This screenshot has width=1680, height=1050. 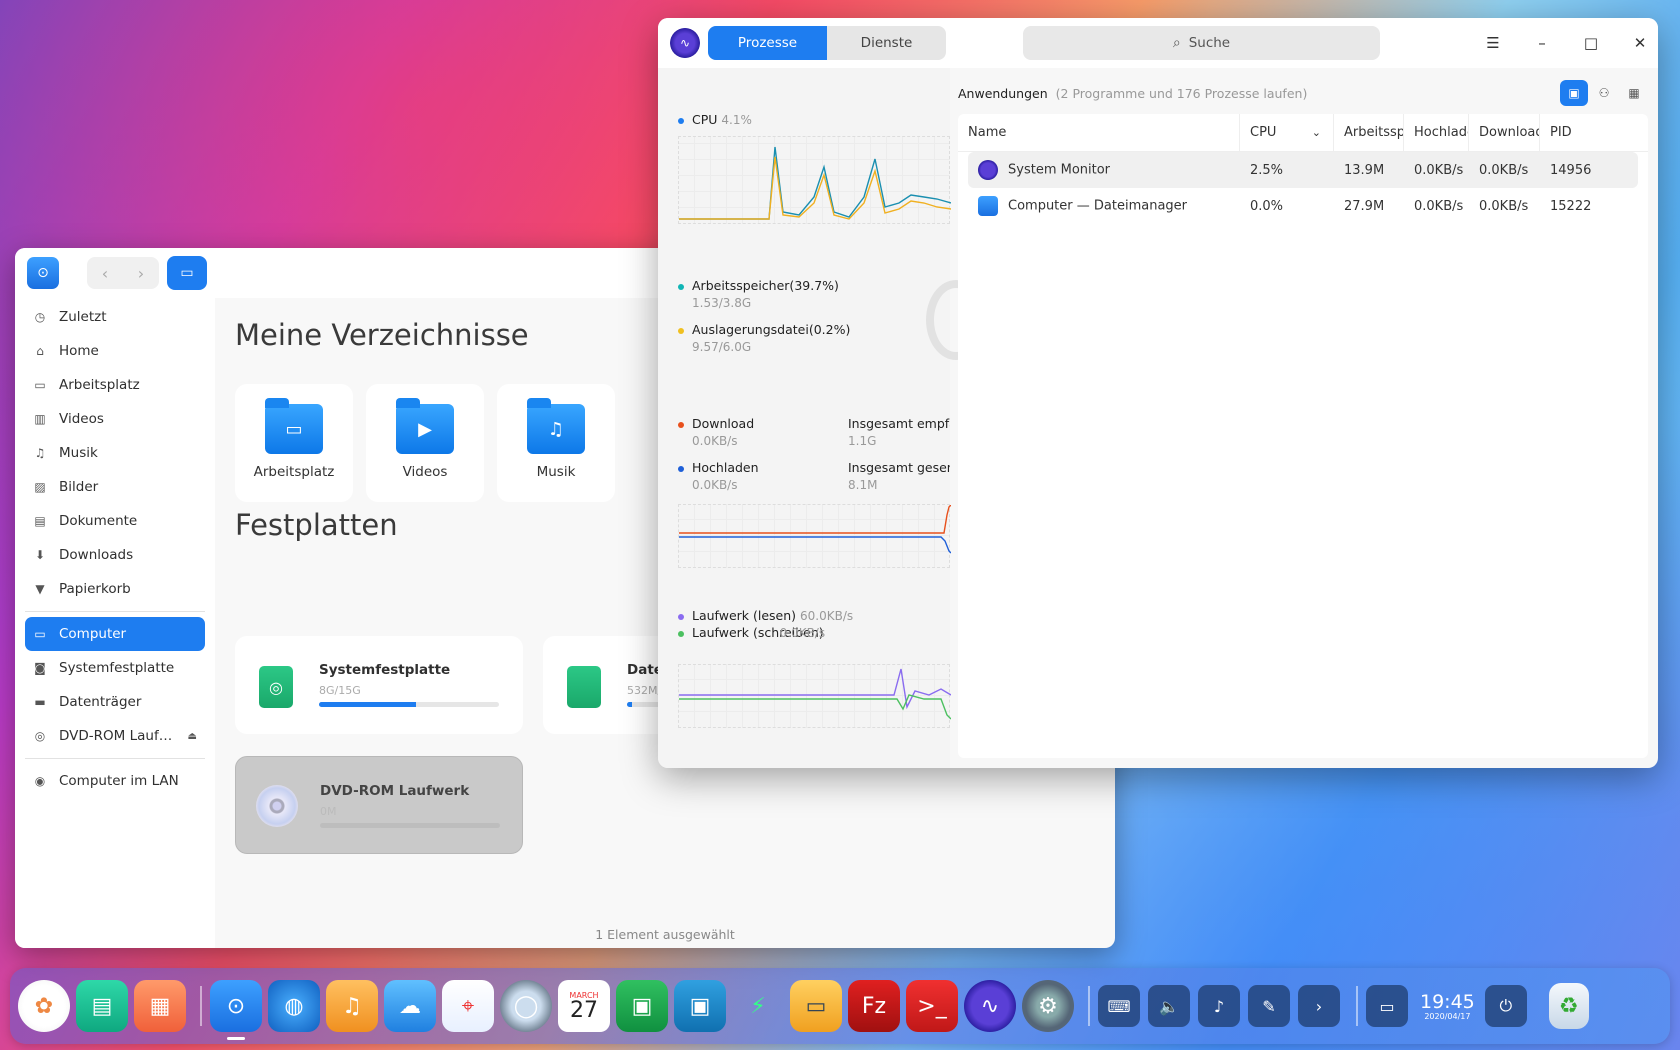 I want to click on onboard-keyboard-icon: ▭, so click(x=1387, y=1006).